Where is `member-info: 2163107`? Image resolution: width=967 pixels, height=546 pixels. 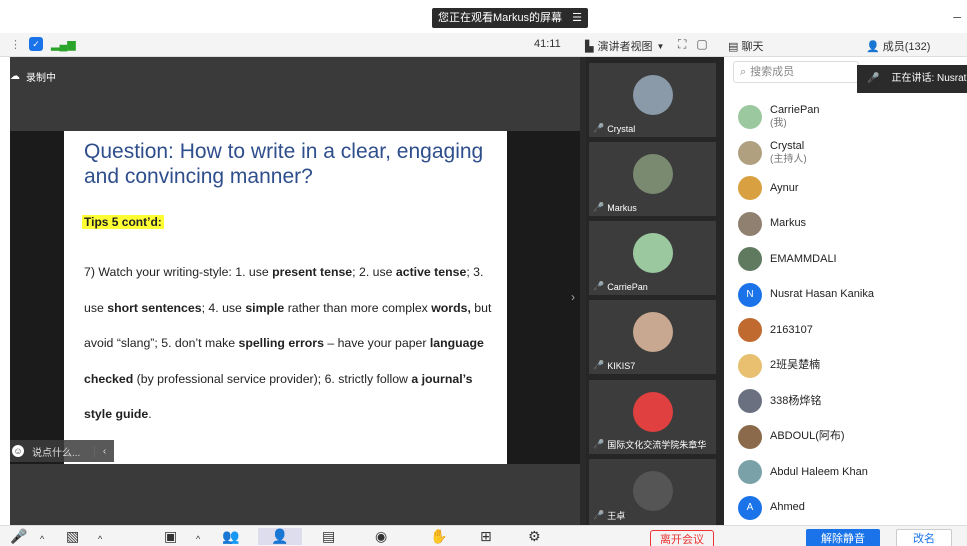
member-info: 2163107 is located at coordinates (791, 330).